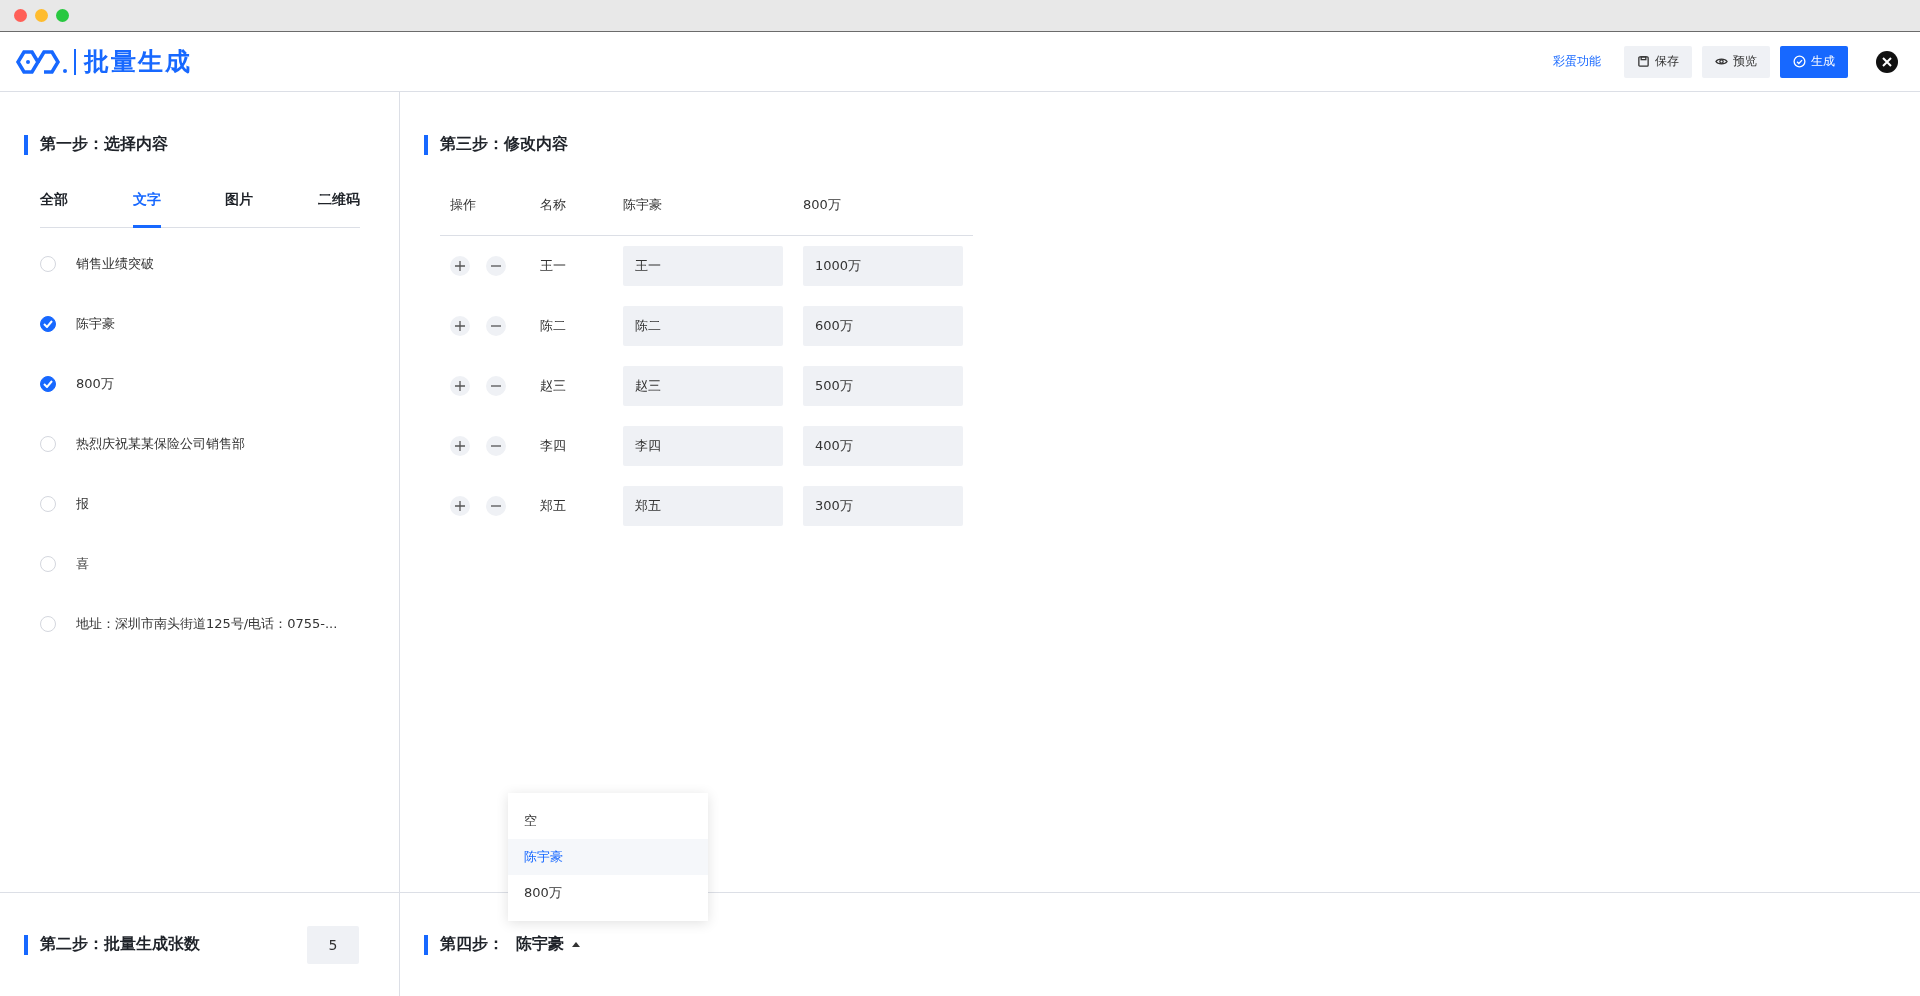 This screenshot has width=1920, height=996. I want to click on content-label: 800万, so click(95, 384).